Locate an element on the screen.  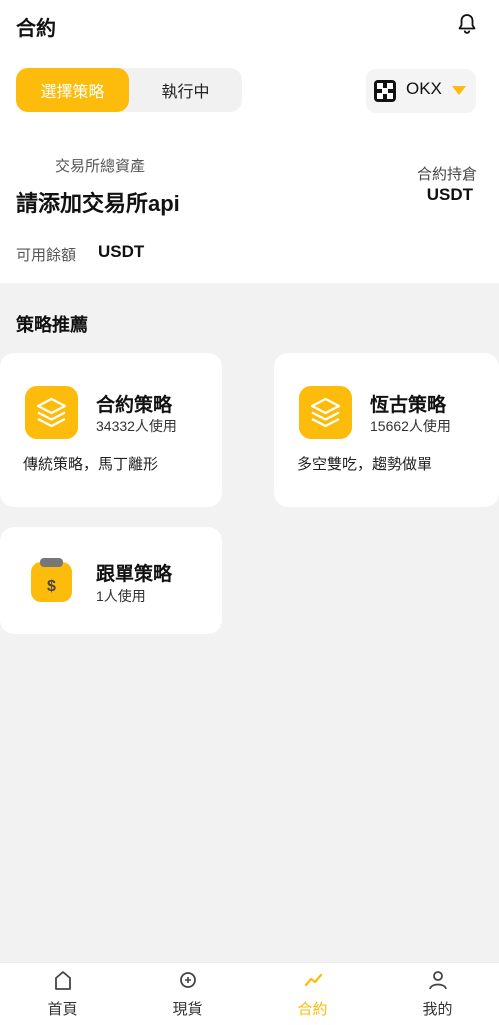
tab-running: 執行中 is located at coordinates (185, 90).